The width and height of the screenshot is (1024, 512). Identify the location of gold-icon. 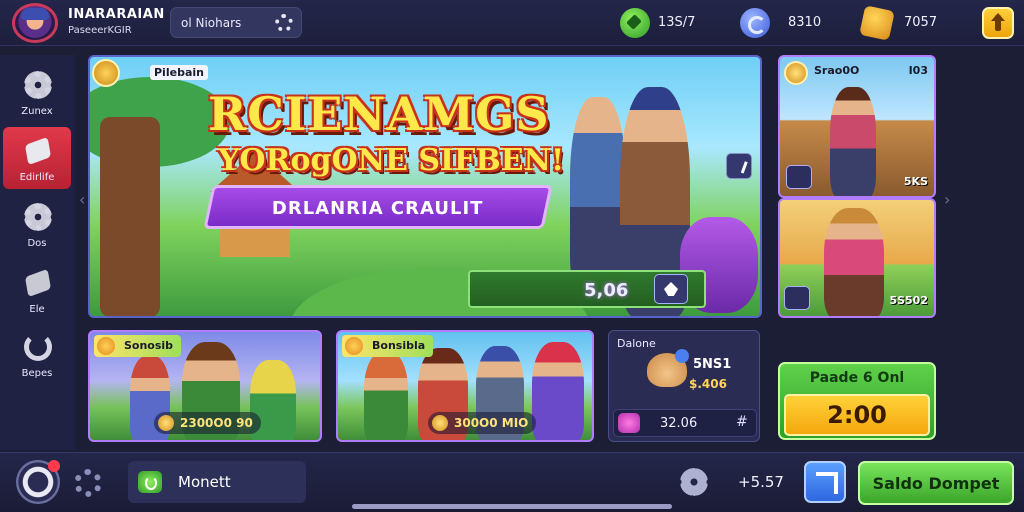
(877, 23).